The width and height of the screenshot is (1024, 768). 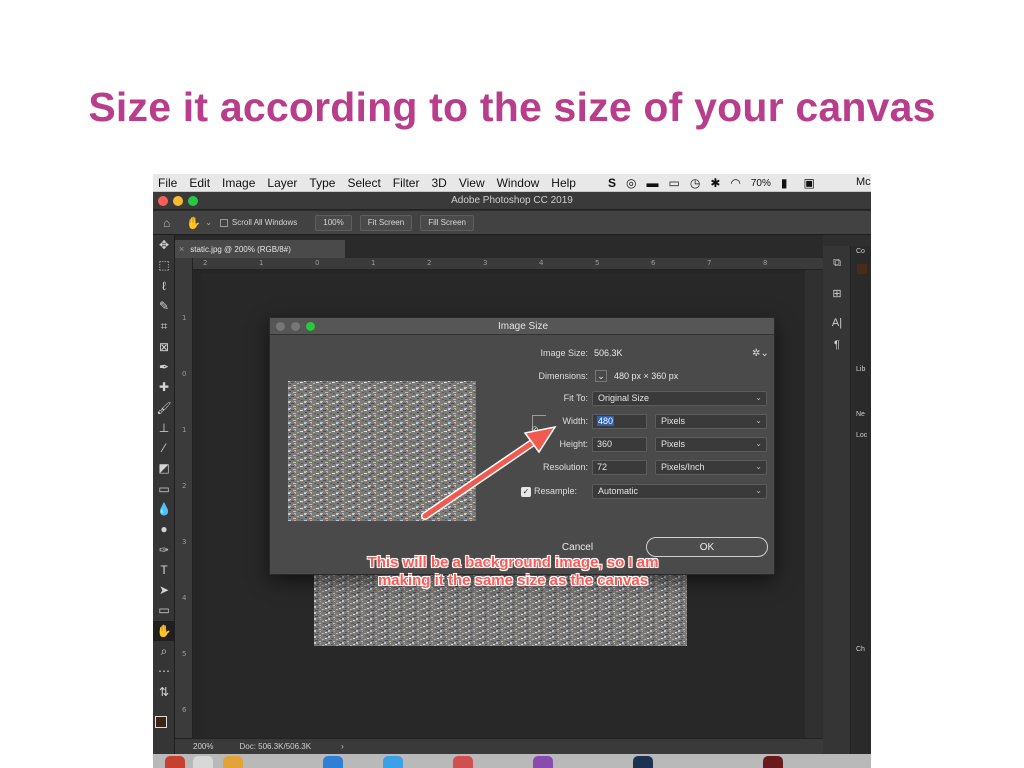 I want to click on chevron-down-icon: ⌄, so click(x=208, y=222).